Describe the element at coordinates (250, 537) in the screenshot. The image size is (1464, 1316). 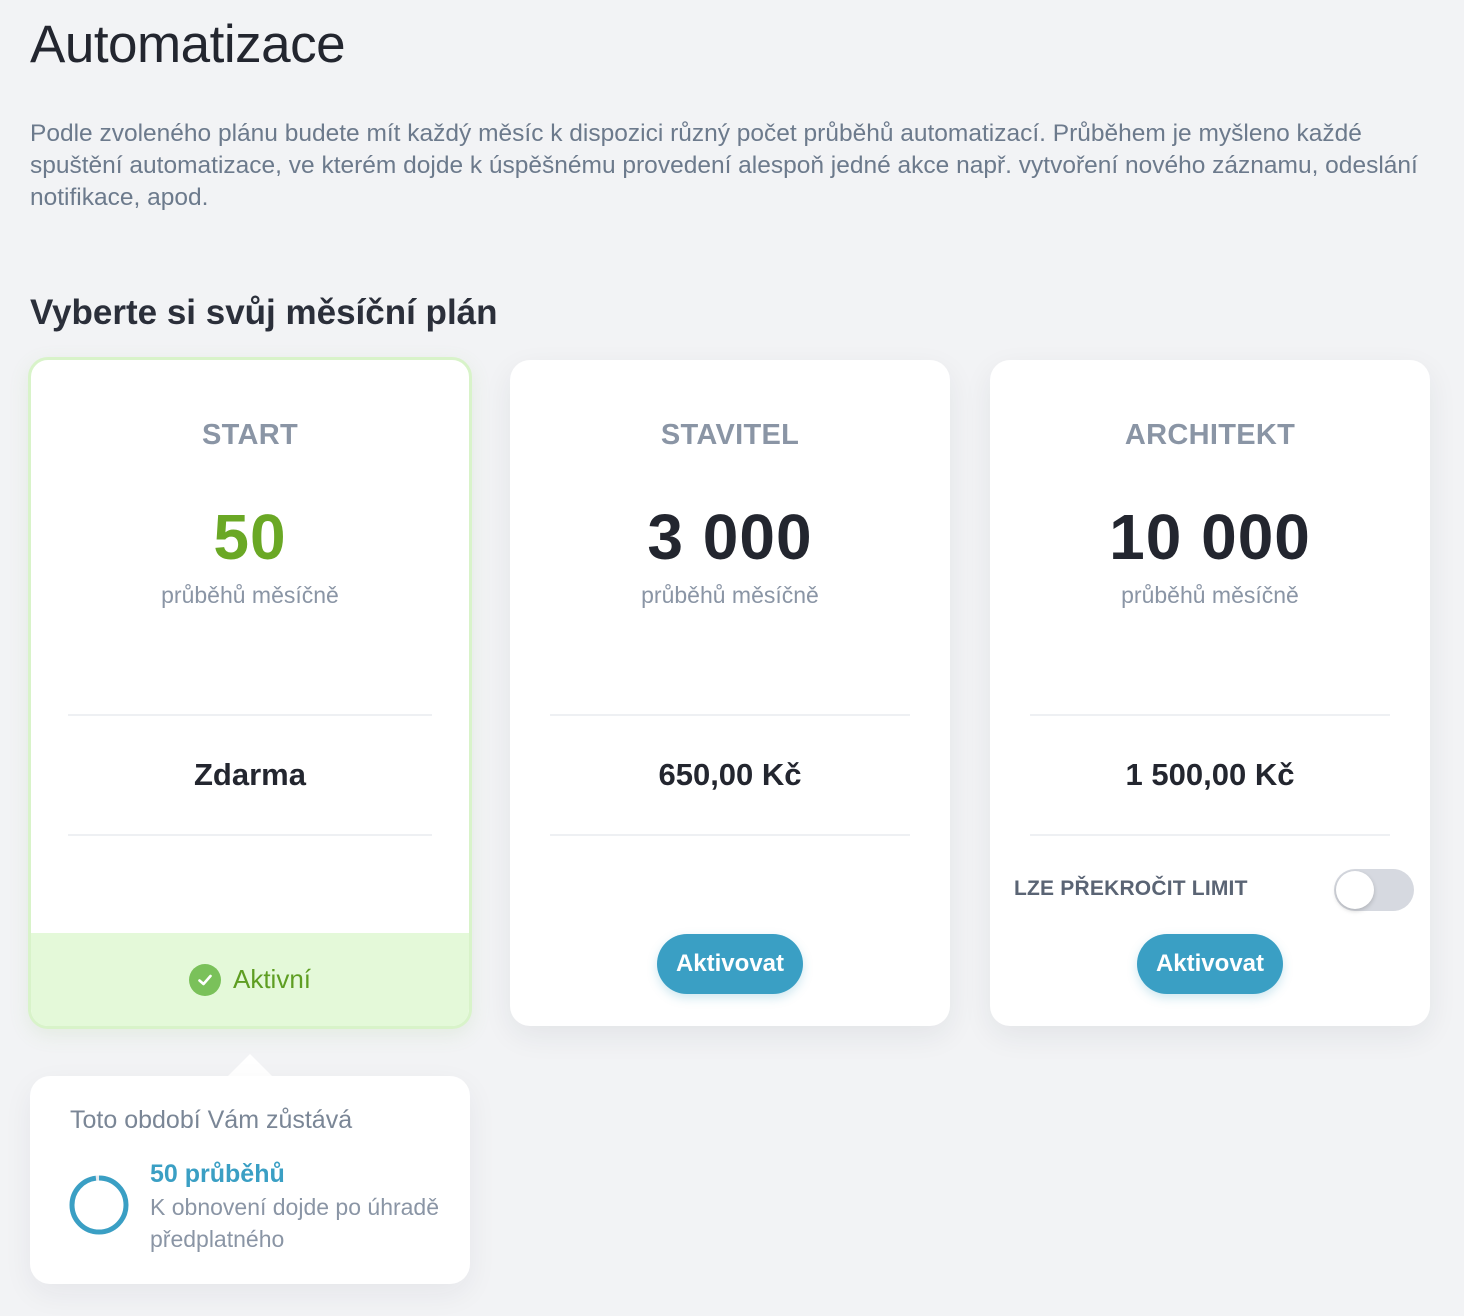
I see `plan-run-count: 50` at that location.